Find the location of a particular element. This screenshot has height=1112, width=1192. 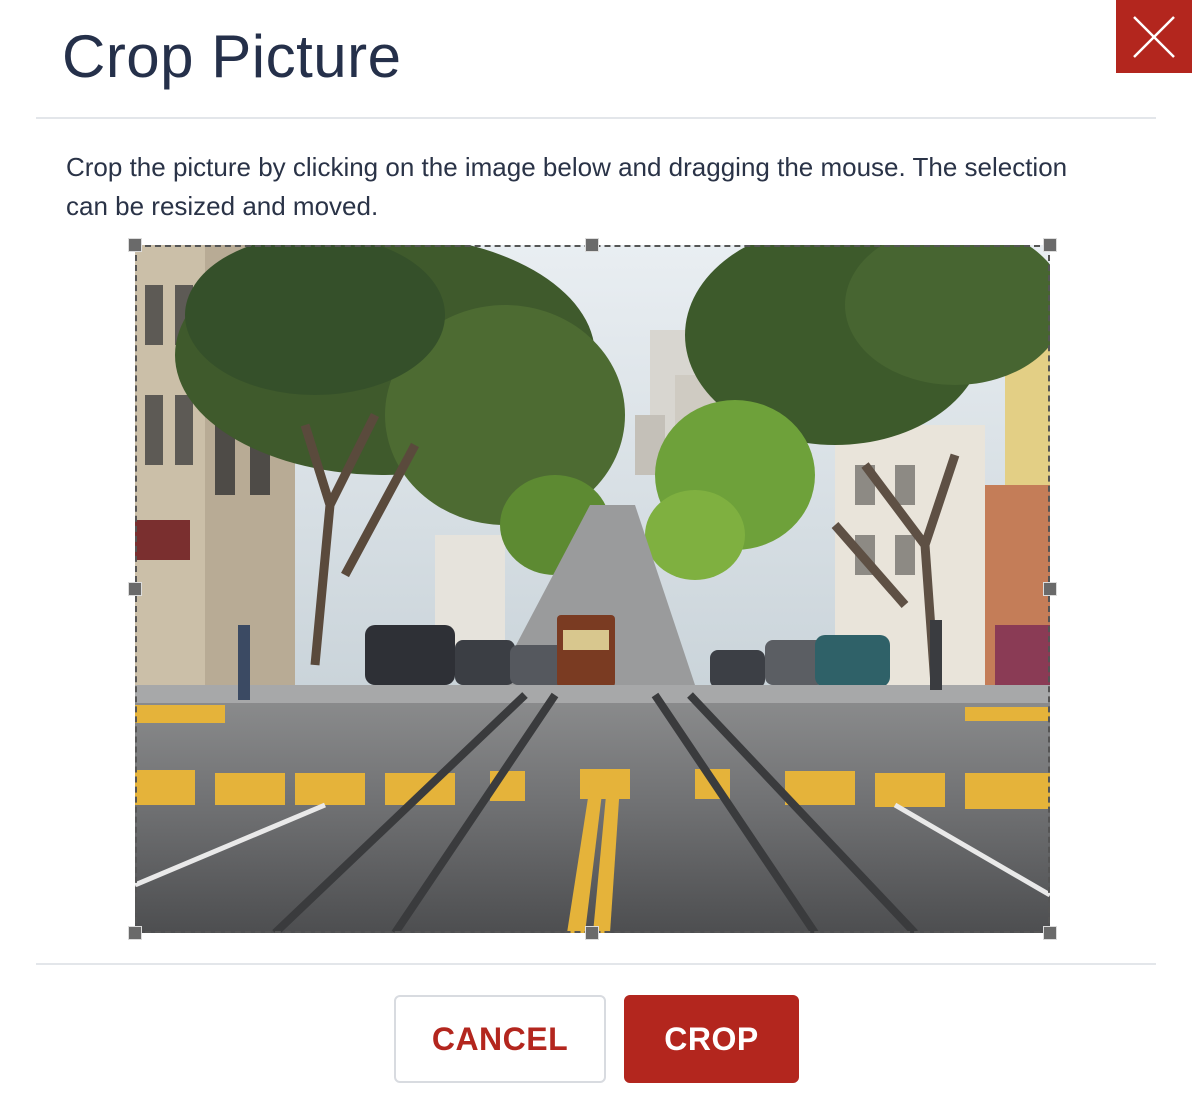

close-icon is located at coordinates (1154, 36).